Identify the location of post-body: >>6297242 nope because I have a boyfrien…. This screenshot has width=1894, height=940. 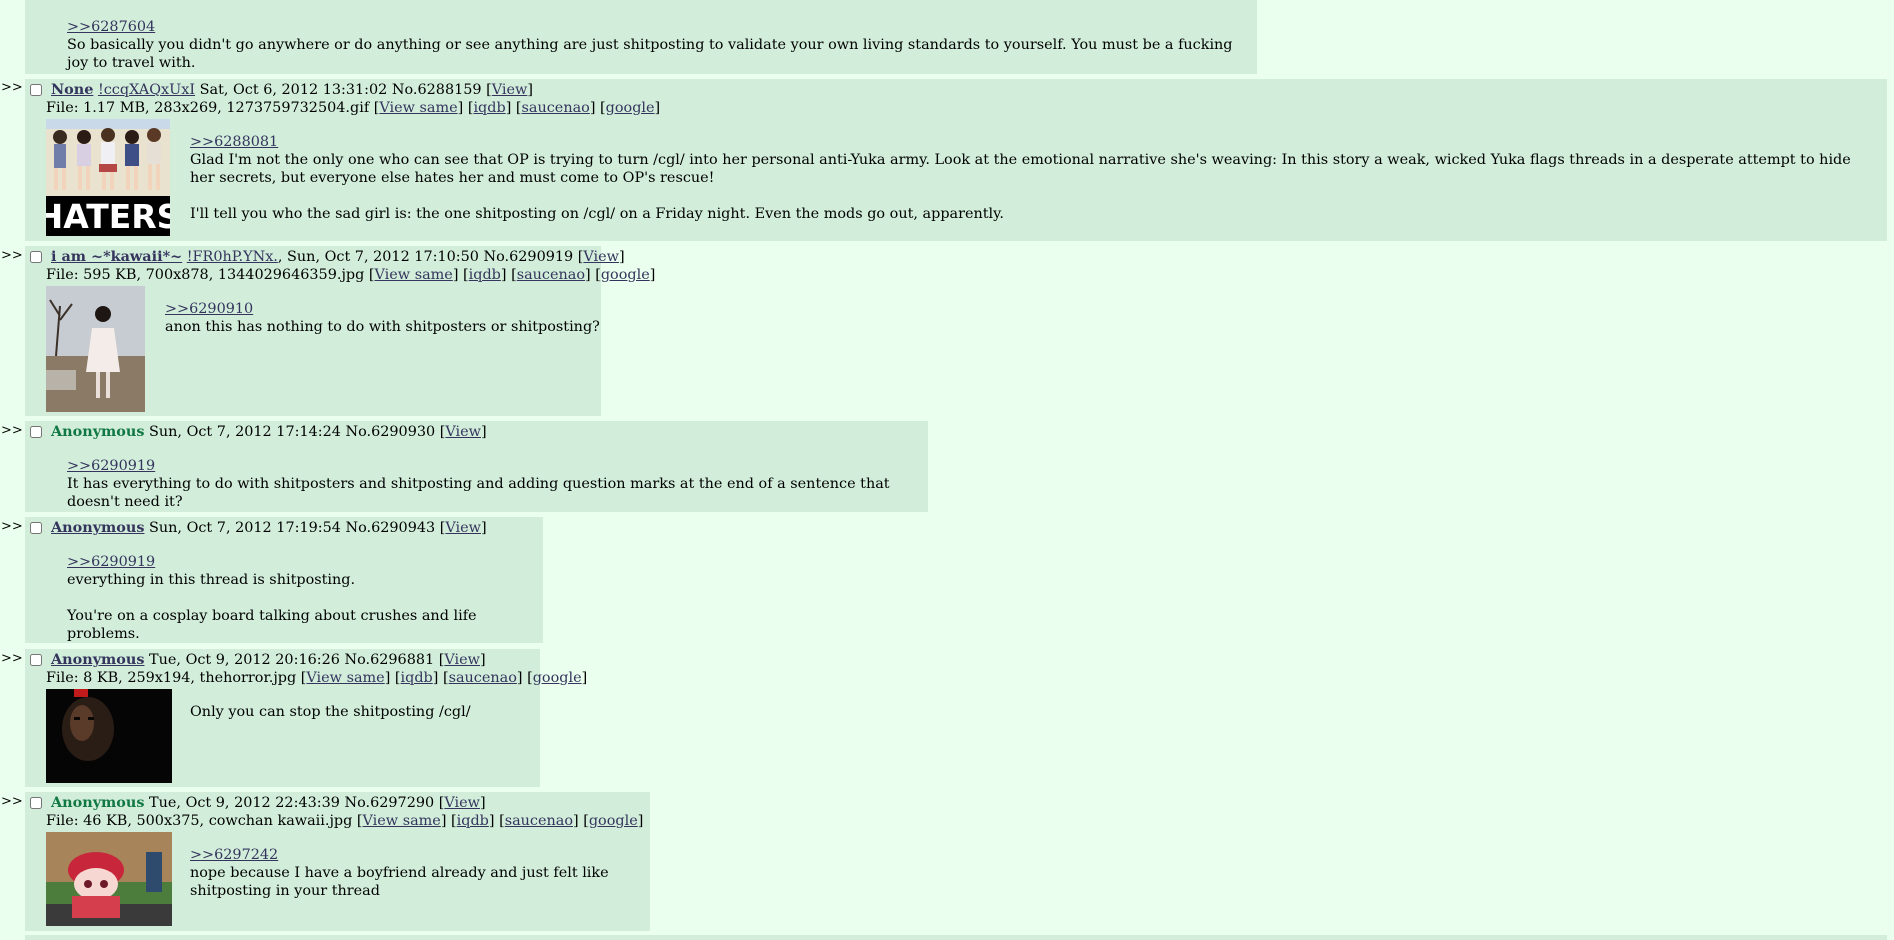
(399, 873).